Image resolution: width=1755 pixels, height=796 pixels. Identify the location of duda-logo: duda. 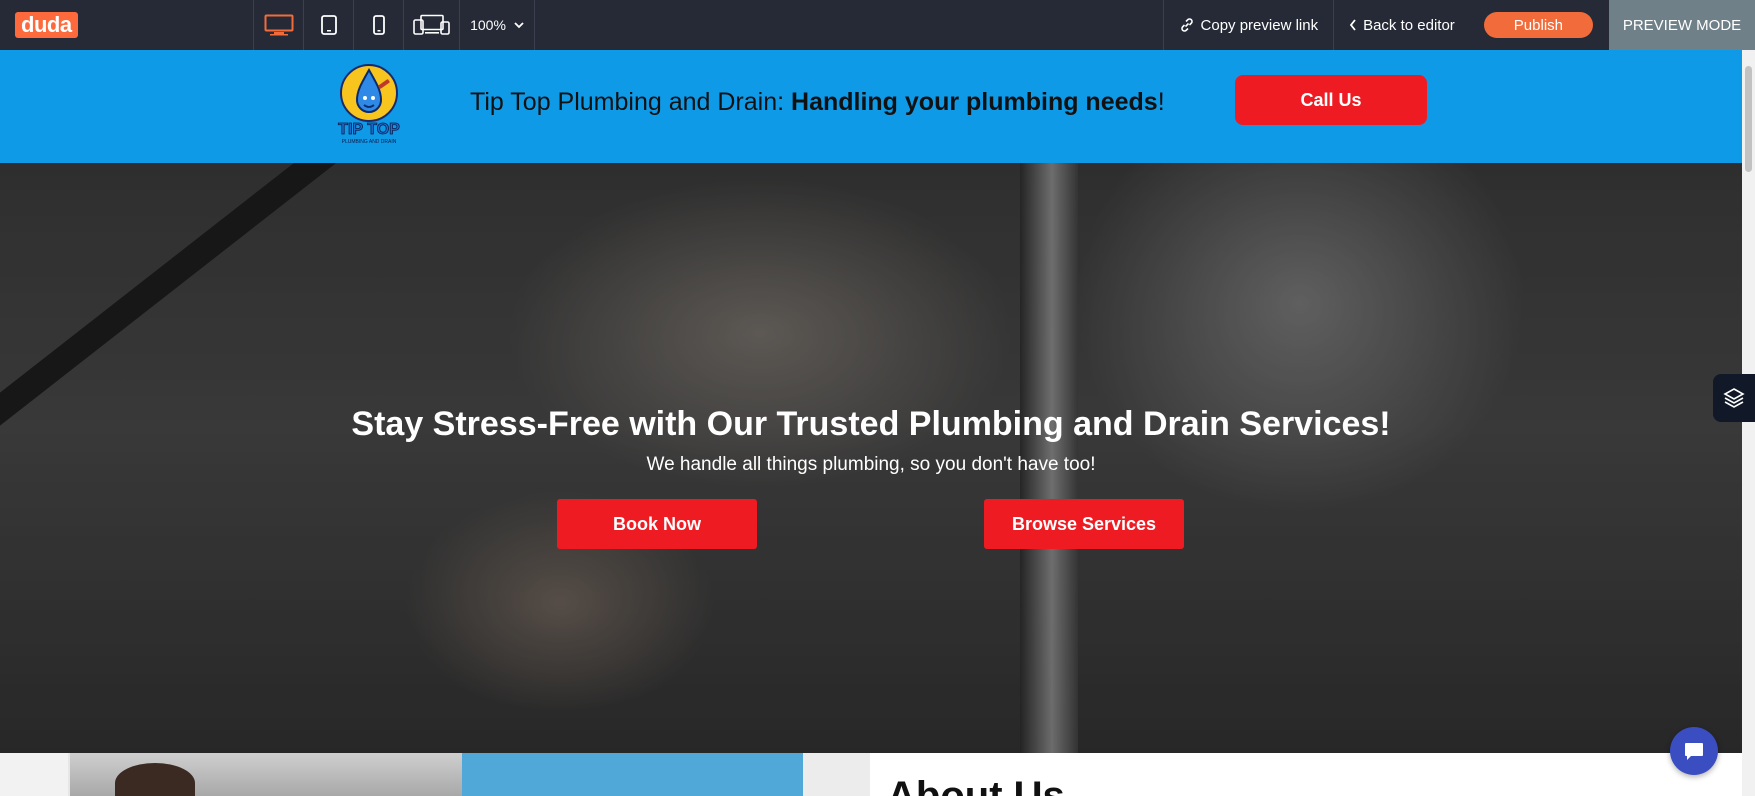
(46, 25).